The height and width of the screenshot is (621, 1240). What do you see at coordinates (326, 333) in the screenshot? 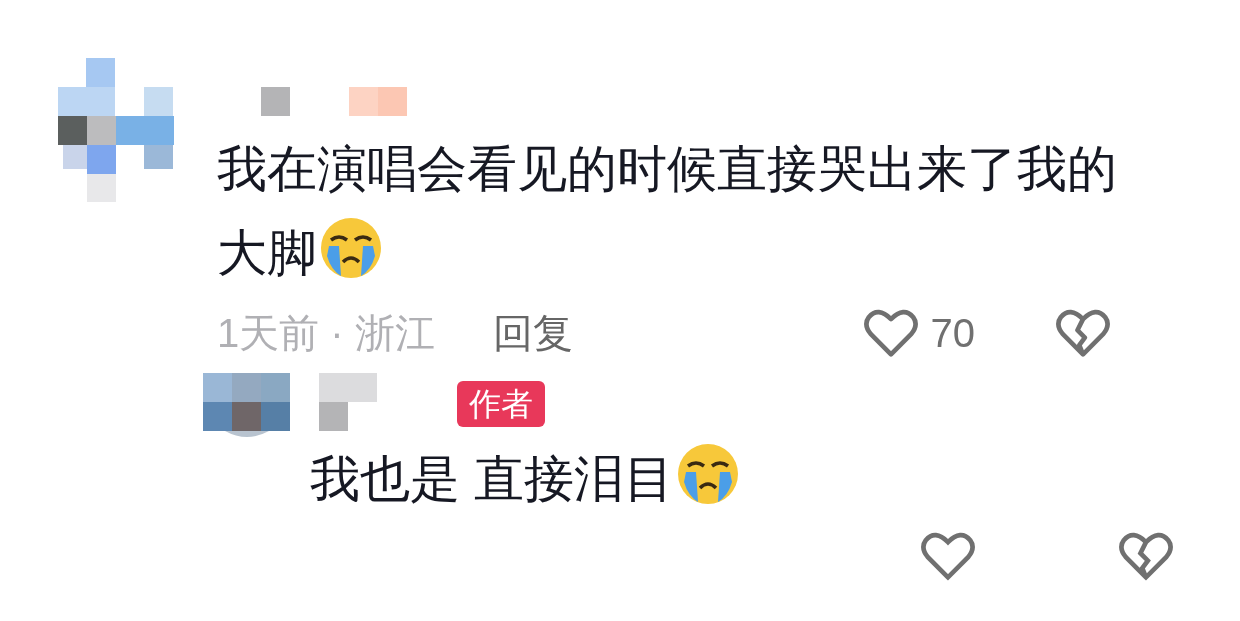
I see `comment-time-location: 1天前 · 浙江` at bounding box center [326, 333].